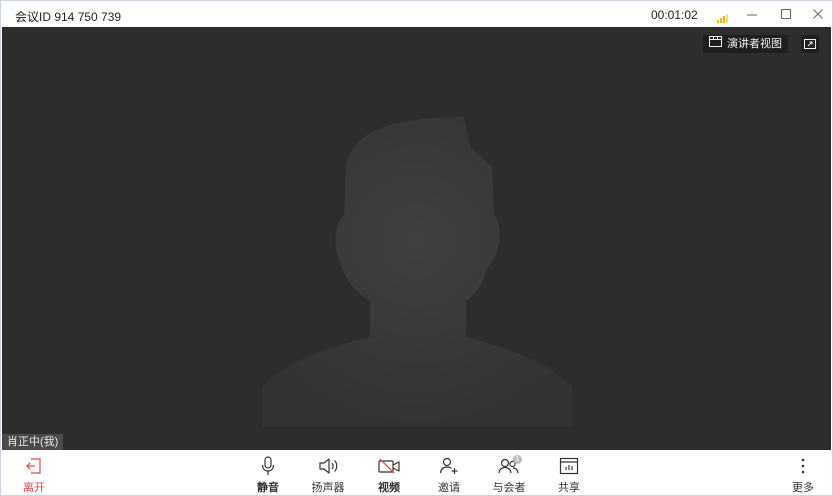 The image size is (833, 496). Describe the element at coordinates (416, 14) in the screenshot. I see `title-bar: 会议ID 914 750 739 00:01:02` at that location.